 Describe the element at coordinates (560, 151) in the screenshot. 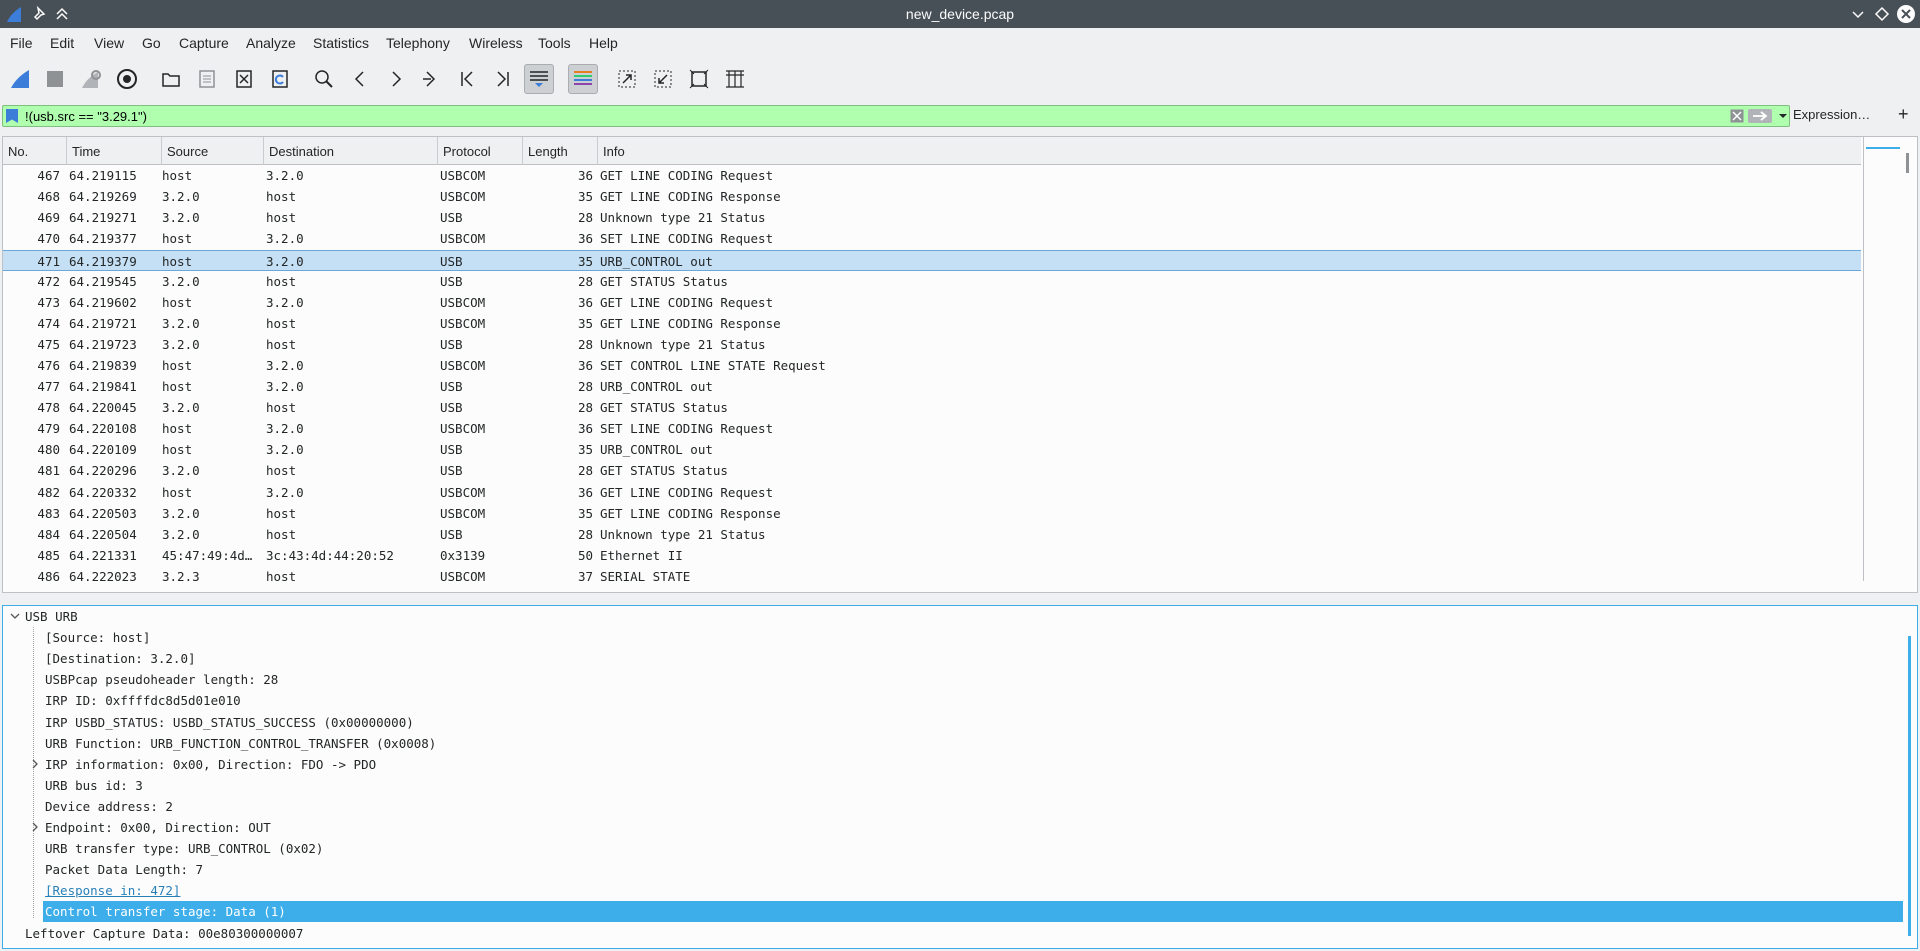

I see `column-header-length: Length` at that location.